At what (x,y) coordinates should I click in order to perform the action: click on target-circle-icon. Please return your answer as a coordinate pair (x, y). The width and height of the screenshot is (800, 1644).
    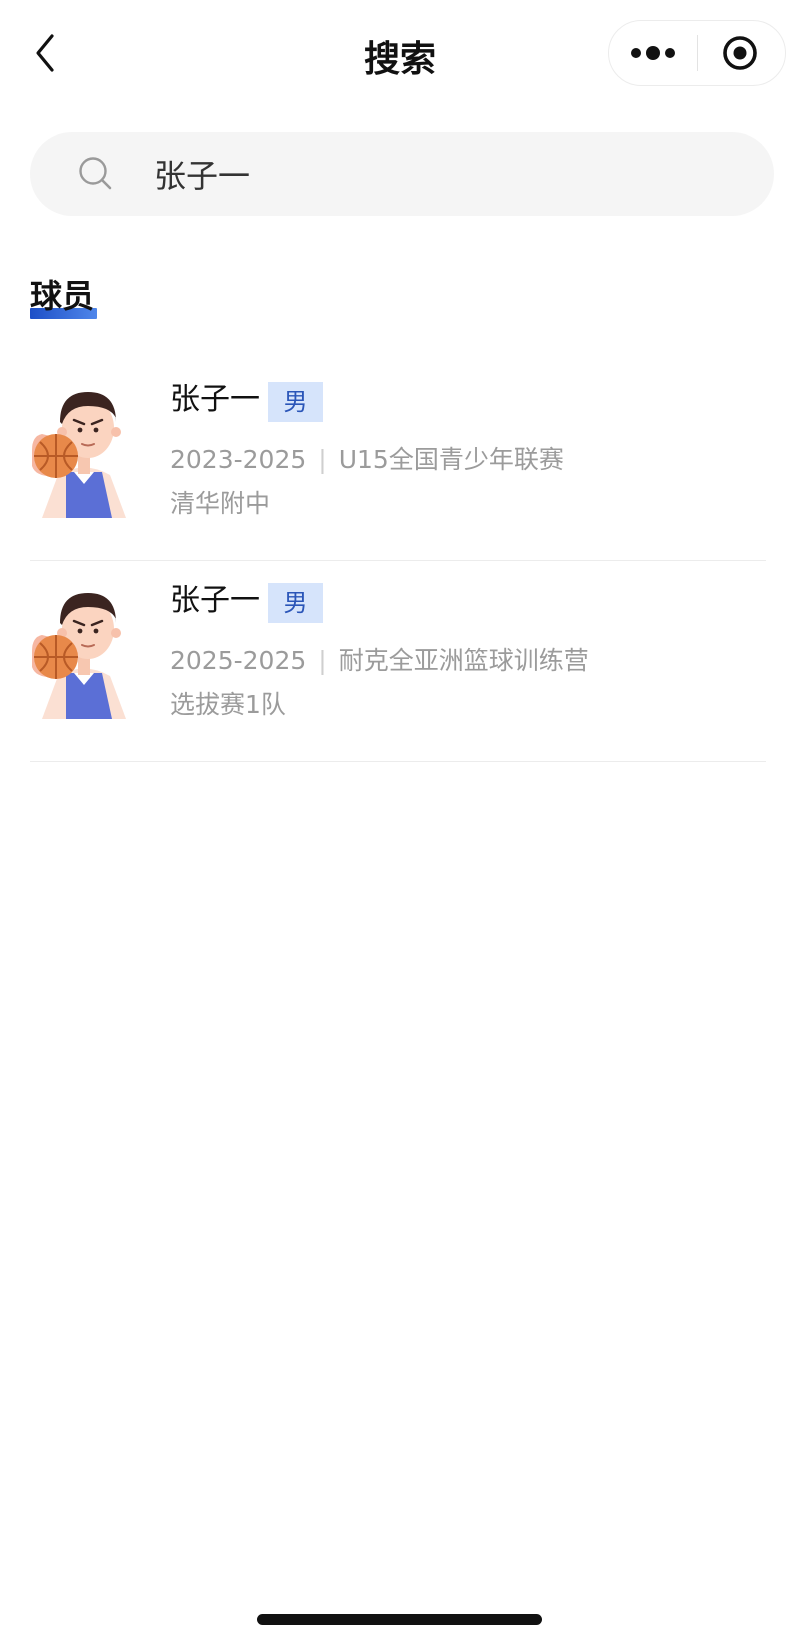
    Looking at the image, I should click on (740, 53).